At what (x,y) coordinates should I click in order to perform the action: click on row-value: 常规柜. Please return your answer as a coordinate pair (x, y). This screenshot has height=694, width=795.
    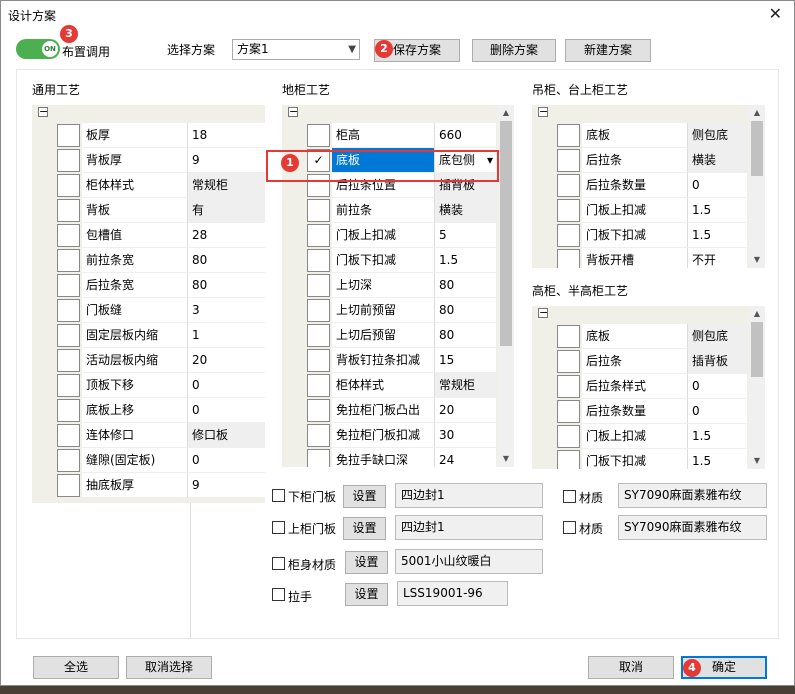
    Looking at the image, I should click on (465, 385).